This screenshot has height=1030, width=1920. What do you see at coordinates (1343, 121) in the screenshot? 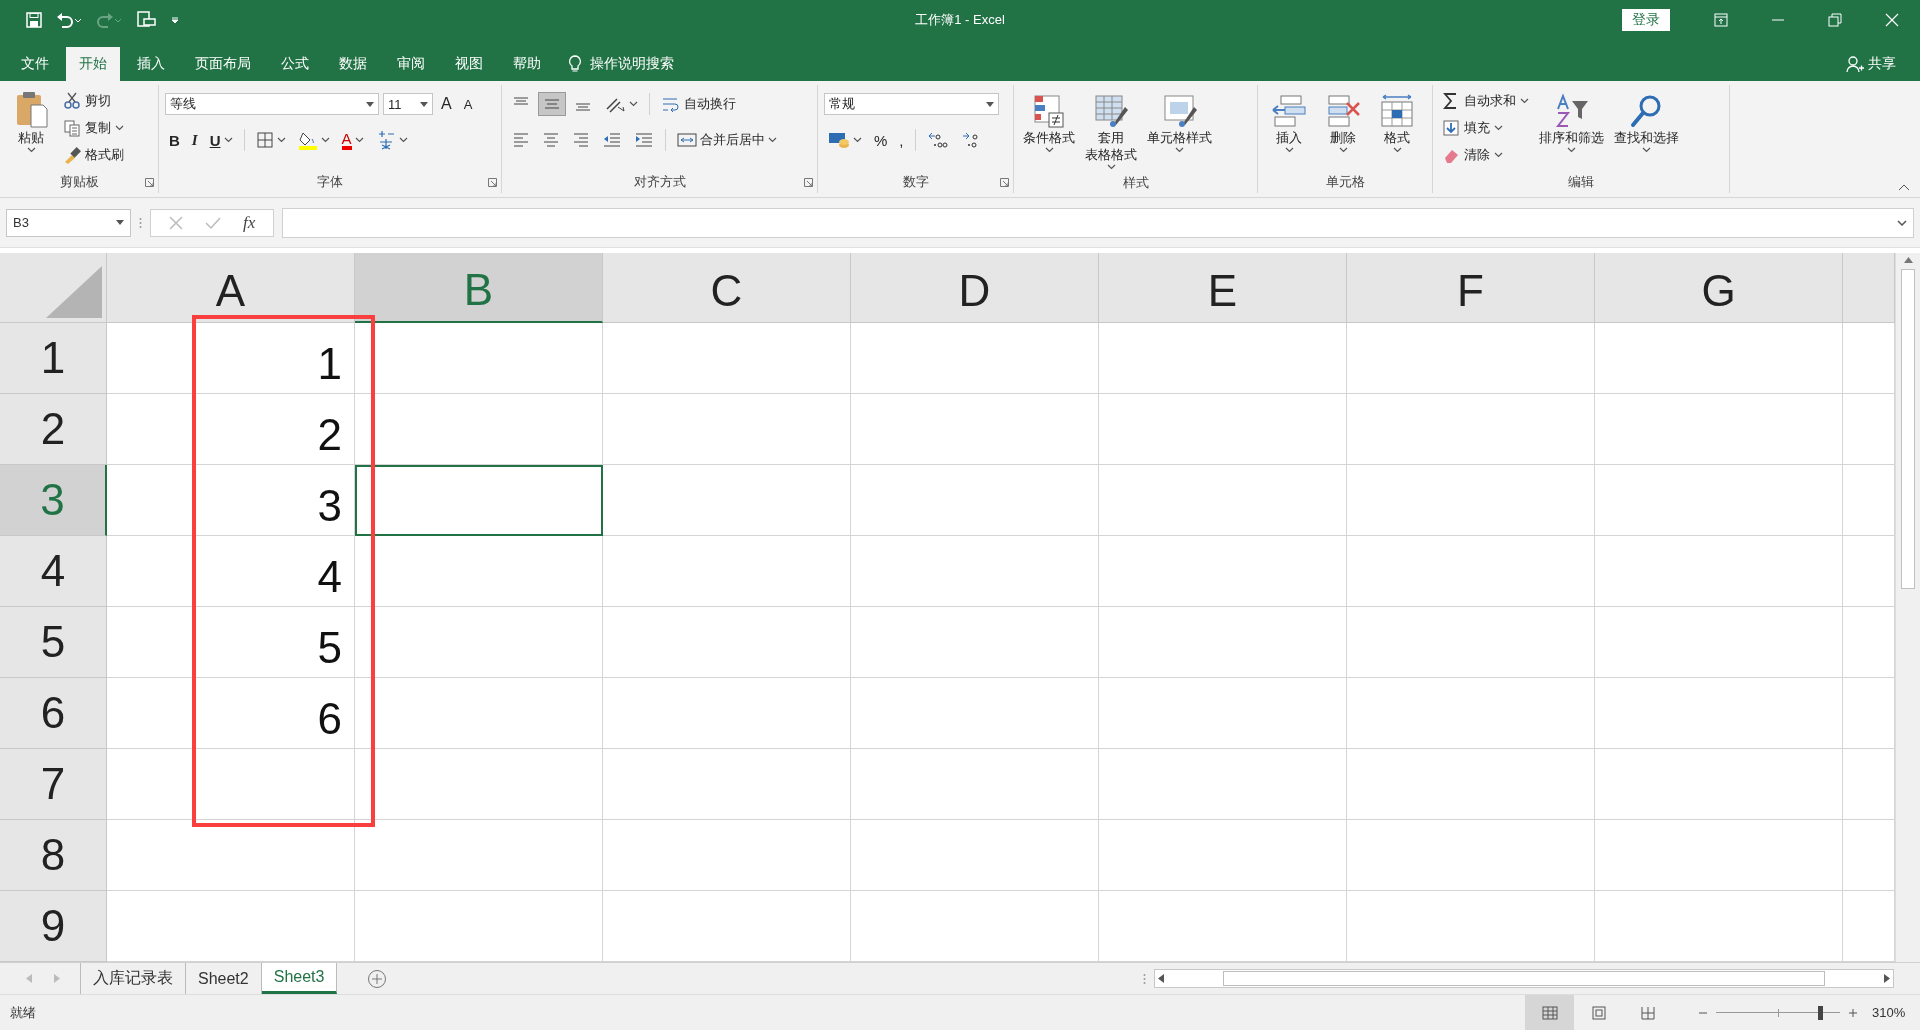
I see `ribbon-button: 删除` at bounding box center [1343, 121].